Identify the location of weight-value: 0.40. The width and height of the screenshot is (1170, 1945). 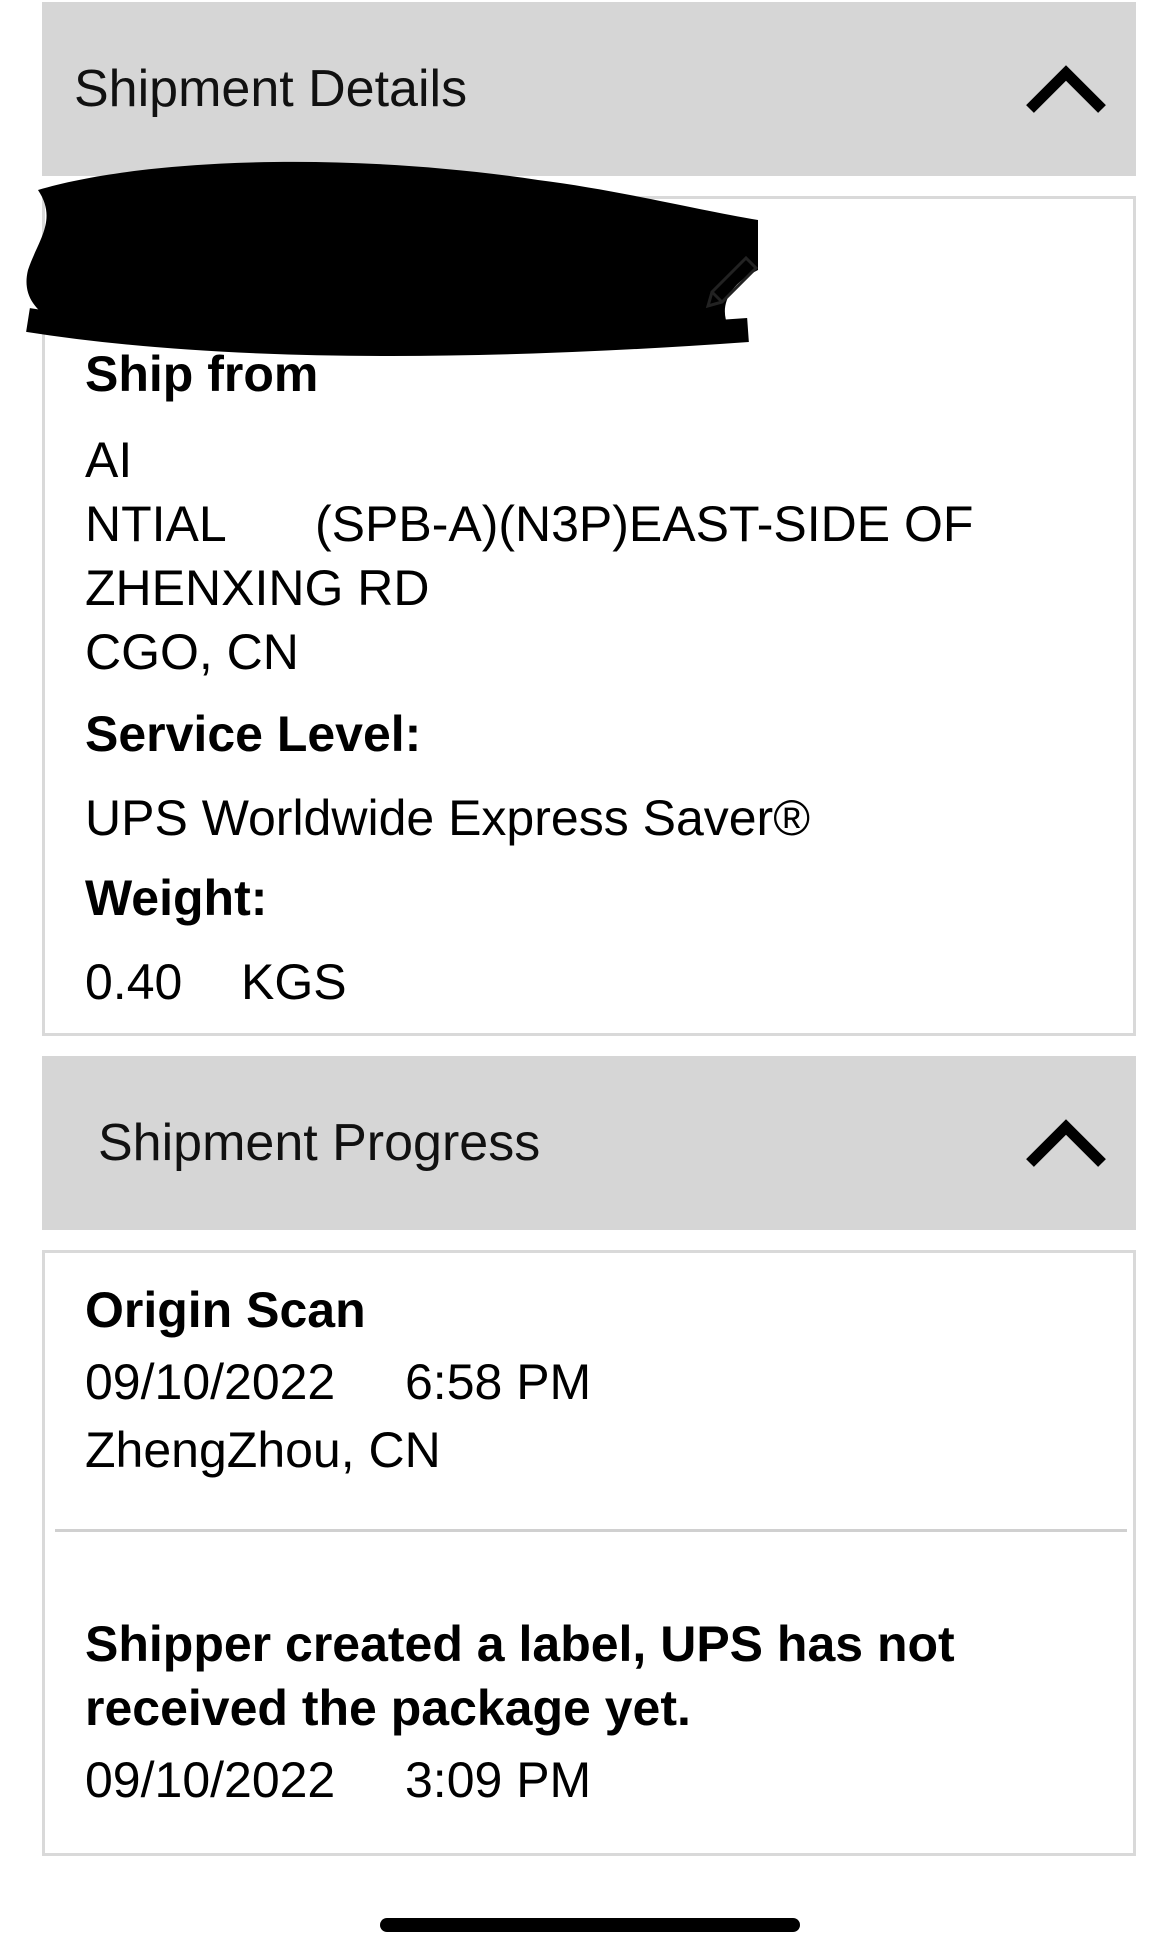
(134, 982).